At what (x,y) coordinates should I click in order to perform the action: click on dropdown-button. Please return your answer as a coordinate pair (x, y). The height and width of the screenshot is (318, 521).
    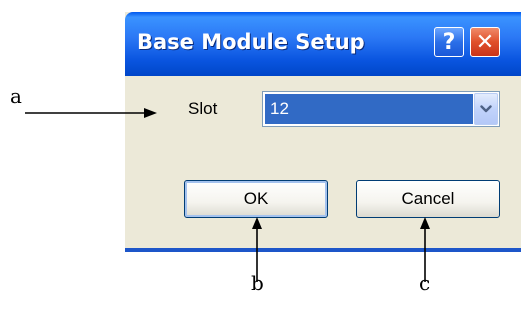
    Looking at the image, I should click on (486, 109).